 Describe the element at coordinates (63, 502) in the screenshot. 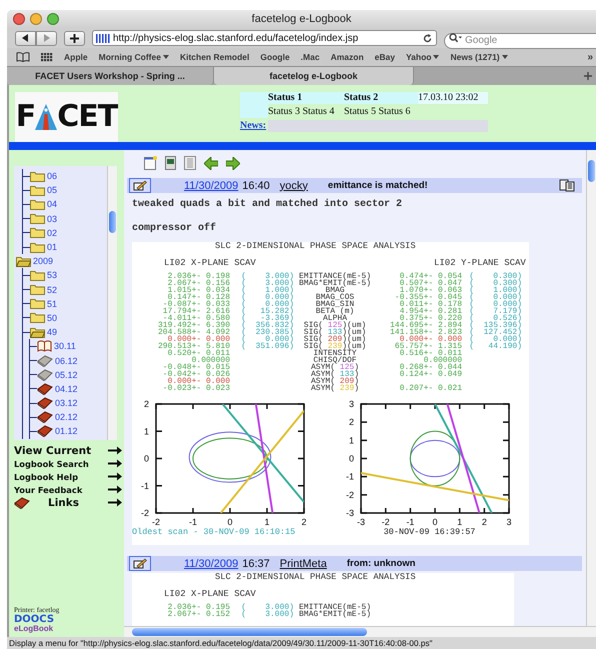

I see `sidebar-link: Links` at that location.